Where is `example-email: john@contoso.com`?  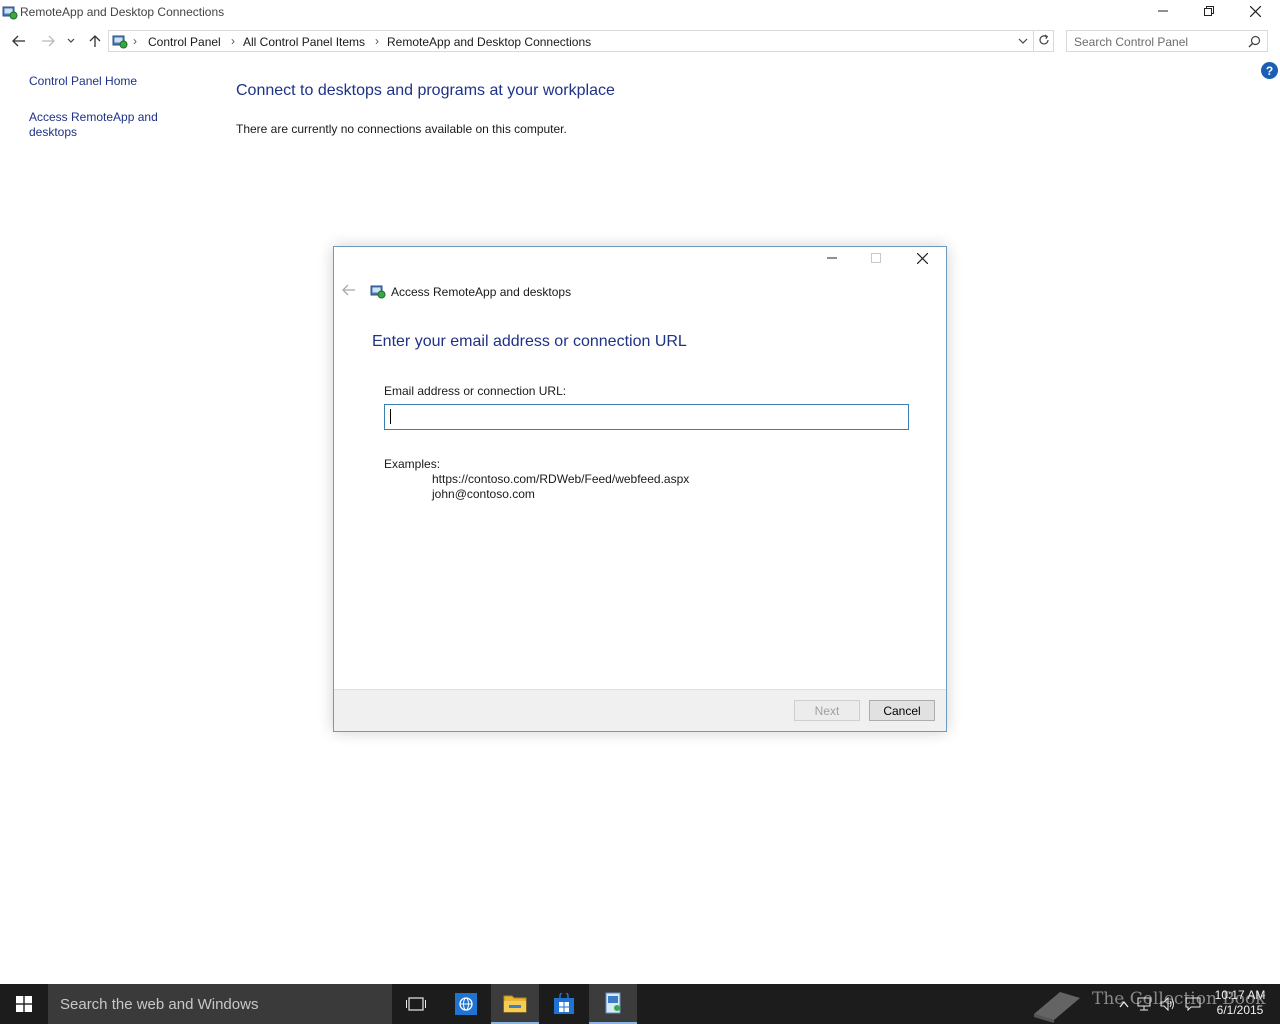
example-email: john@contoso.com is located at coordinates (483, 494).